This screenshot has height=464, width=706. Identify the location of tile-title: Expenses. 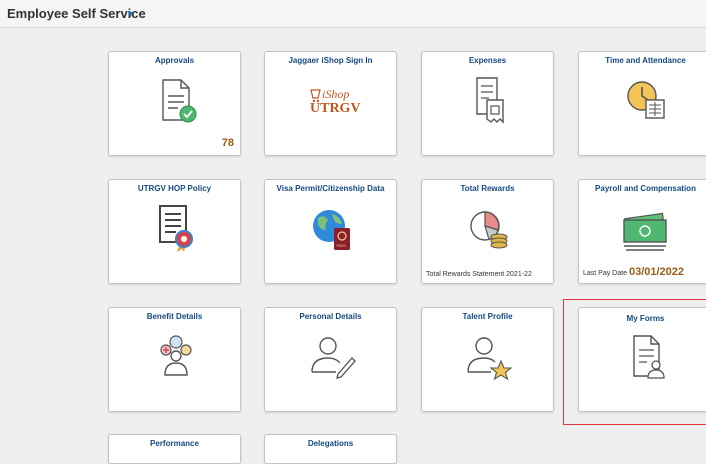
(487, 60).